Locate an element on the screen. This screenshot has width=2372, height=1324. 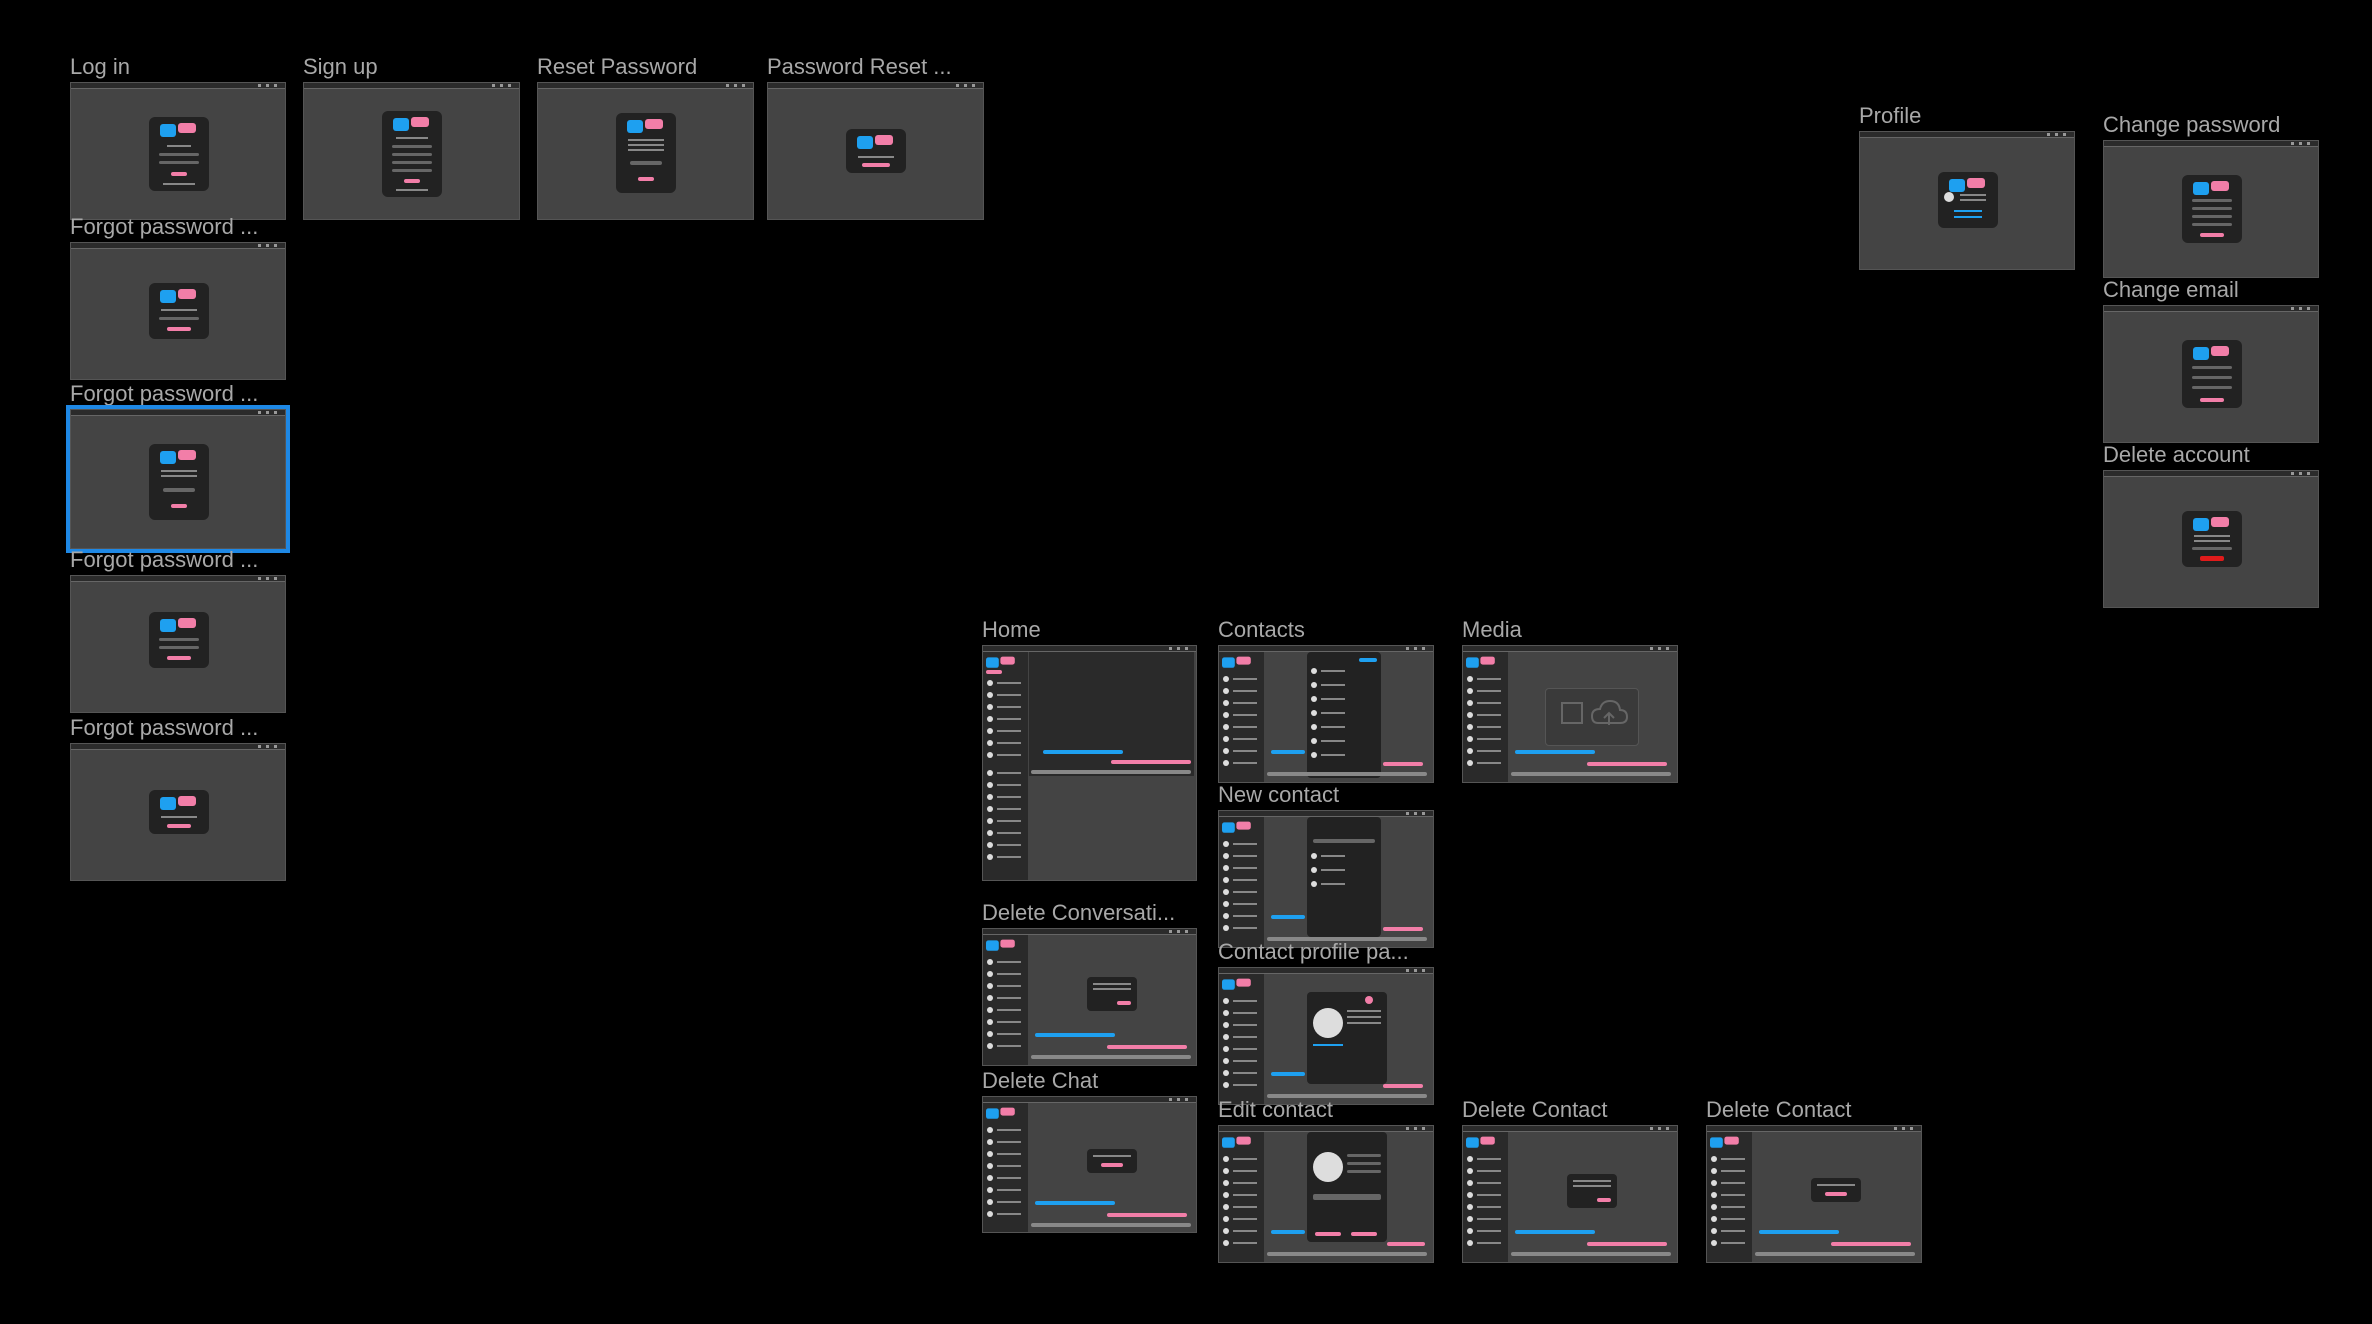
login-card is located at coordinates (179, 154).